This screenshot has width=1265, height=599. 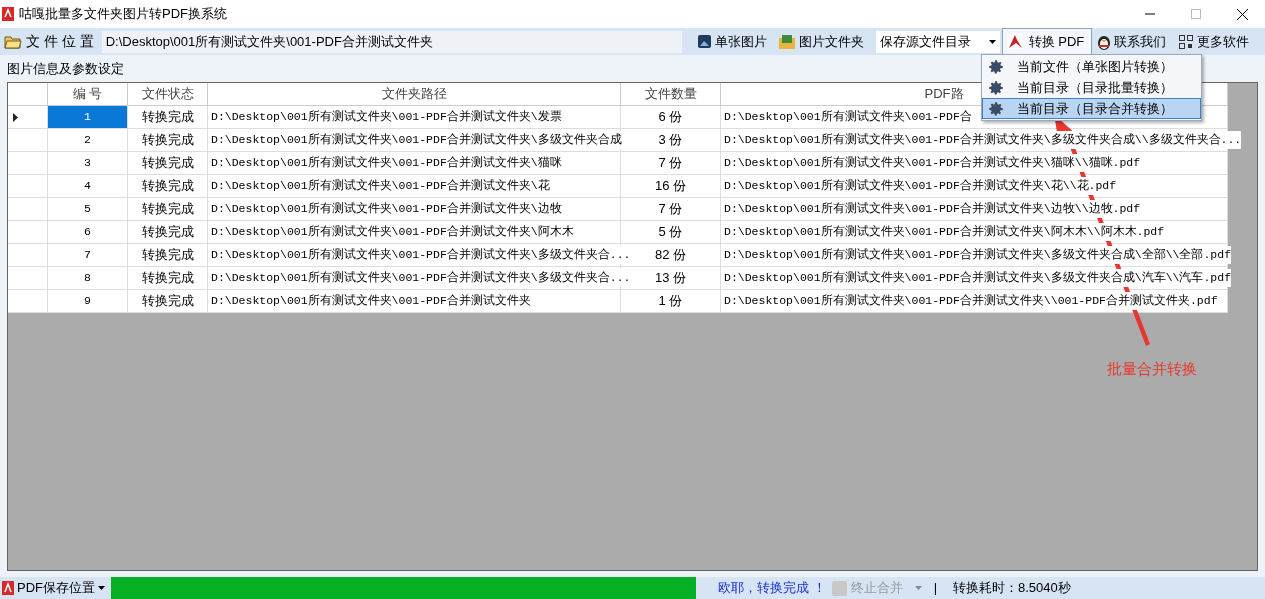 What do you see at coordinates (704, 41) in the screenshot?
I see `picture-icon` at bounding box center [704, 41].